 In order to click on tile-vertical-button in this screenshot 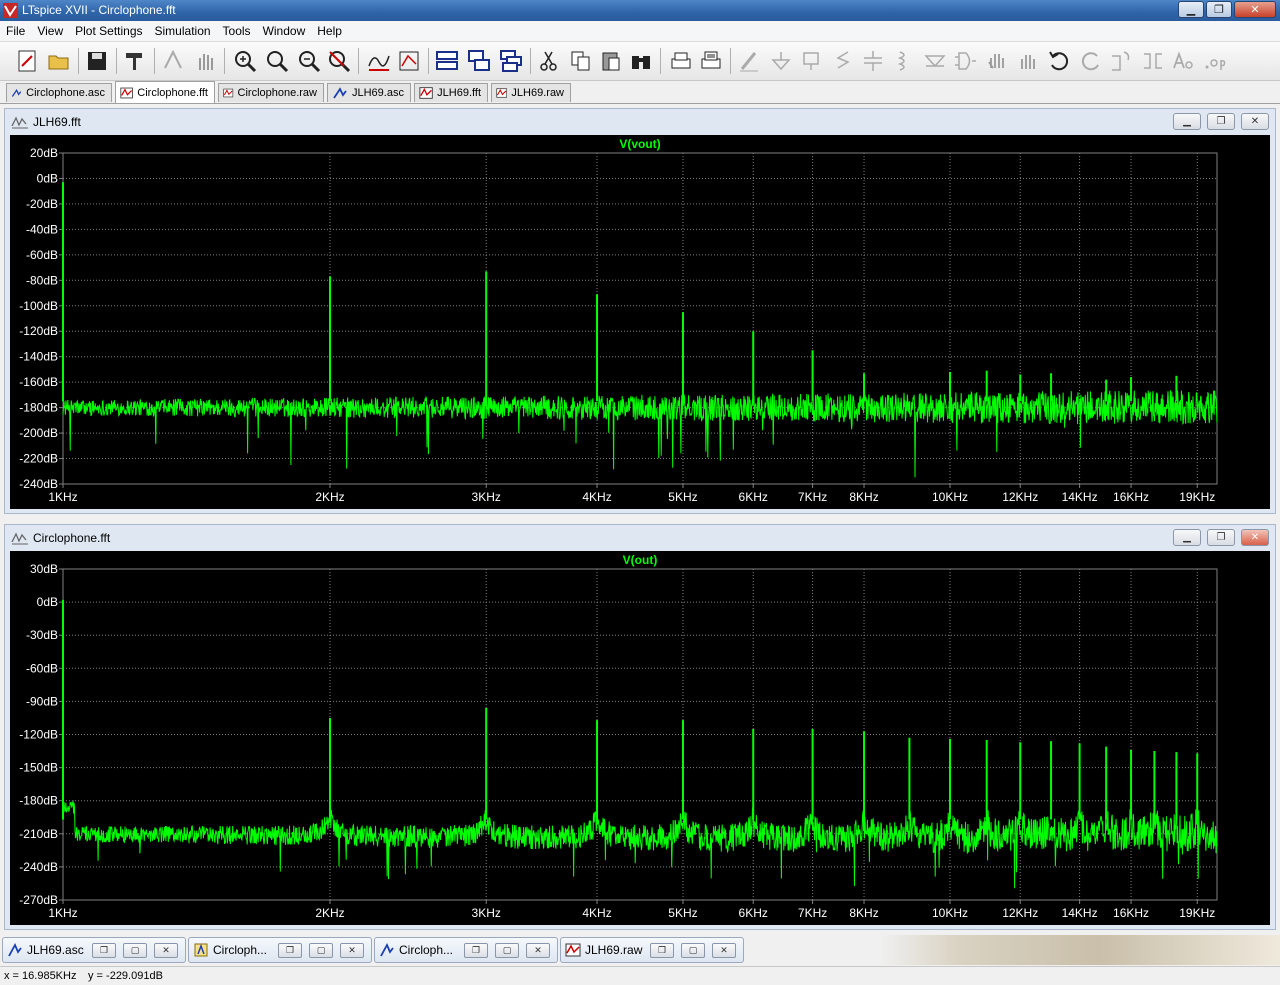, I will do `click(511, 61)`.